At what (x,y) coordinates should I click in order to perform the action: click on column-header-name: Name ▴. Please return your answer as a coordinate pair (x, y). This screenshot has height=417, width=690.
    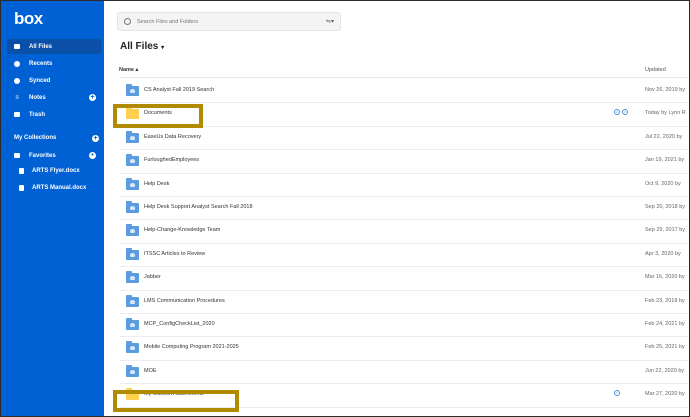
    Looking at the image, I should click on (128, 70).